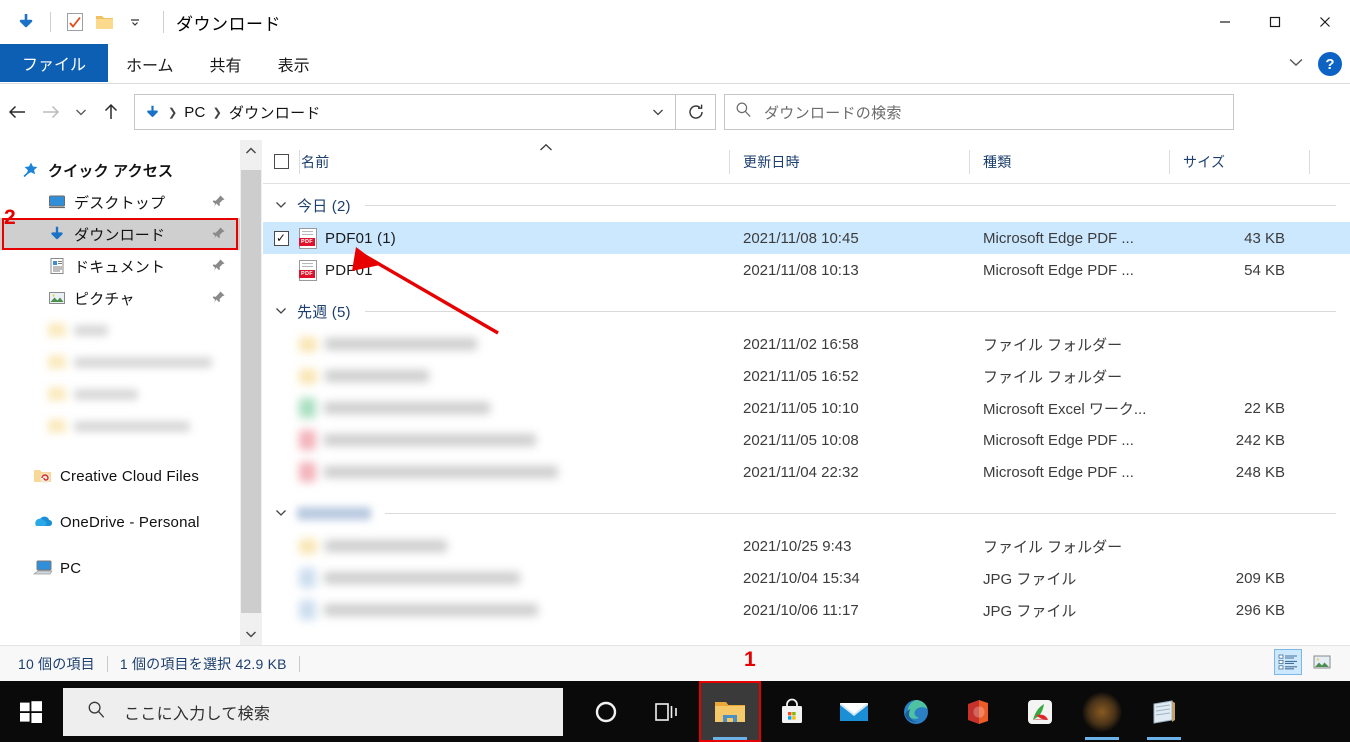  Describe the element at coordinates (606, 711) in the screenshot. I see `taskbar-cortana-button` at that location.